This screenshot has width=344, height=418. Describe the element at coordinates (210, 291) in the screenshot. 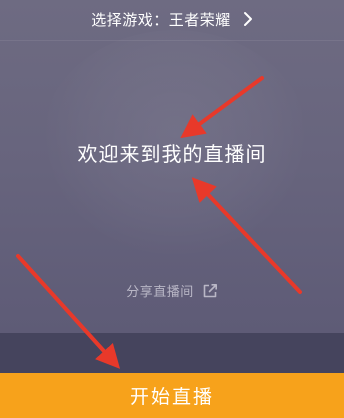

I see `share-external-icon` at that location.